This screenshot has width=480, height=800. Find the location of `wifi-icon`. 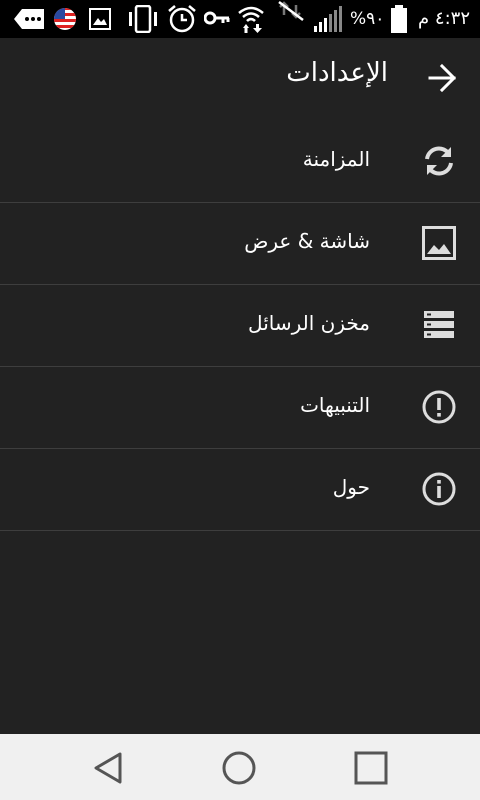

wifi-icon is located at coordinates (251, 19).